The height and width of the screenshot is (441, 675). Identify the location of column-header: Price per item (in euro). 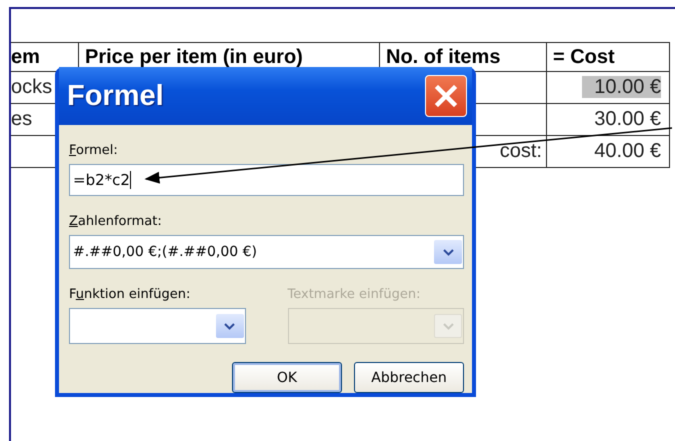
(194, 57).